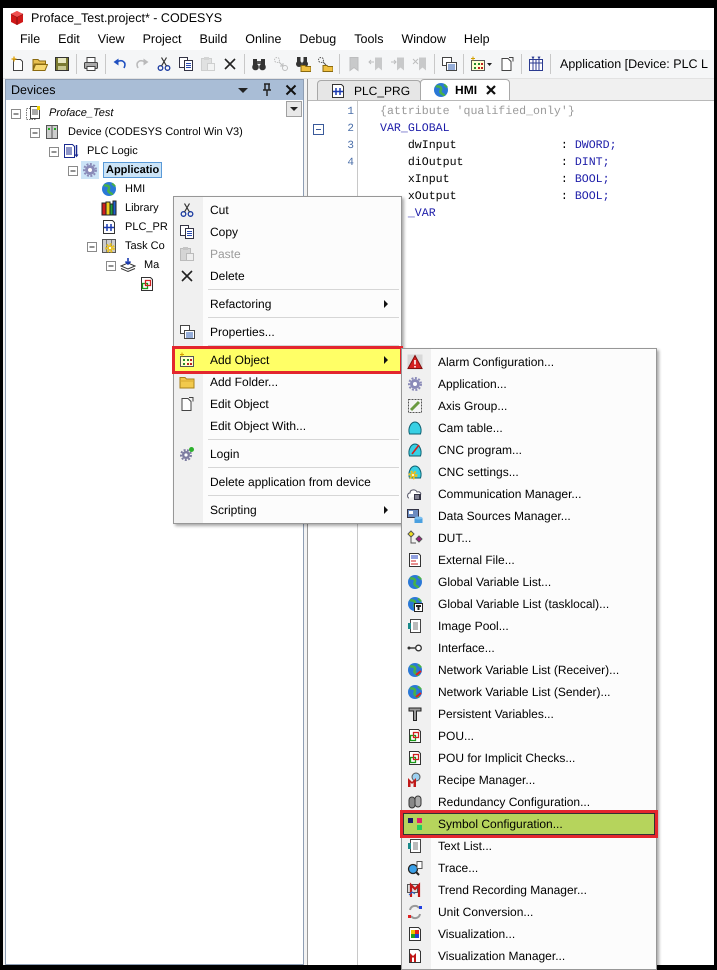  Describe the element at coordinates (287, 404) in the screenshot. I see `menu-item: Edit Object` at that location.